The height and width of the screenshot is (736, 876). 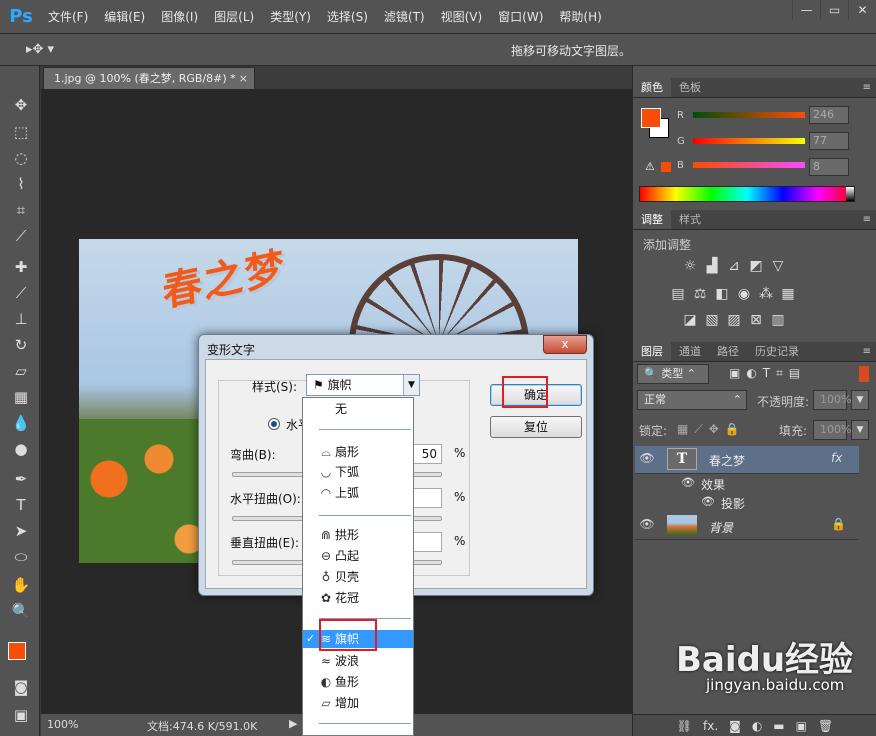 I want to click on style-option-flower: ✿ 花冠, so click(x=358, y=598).